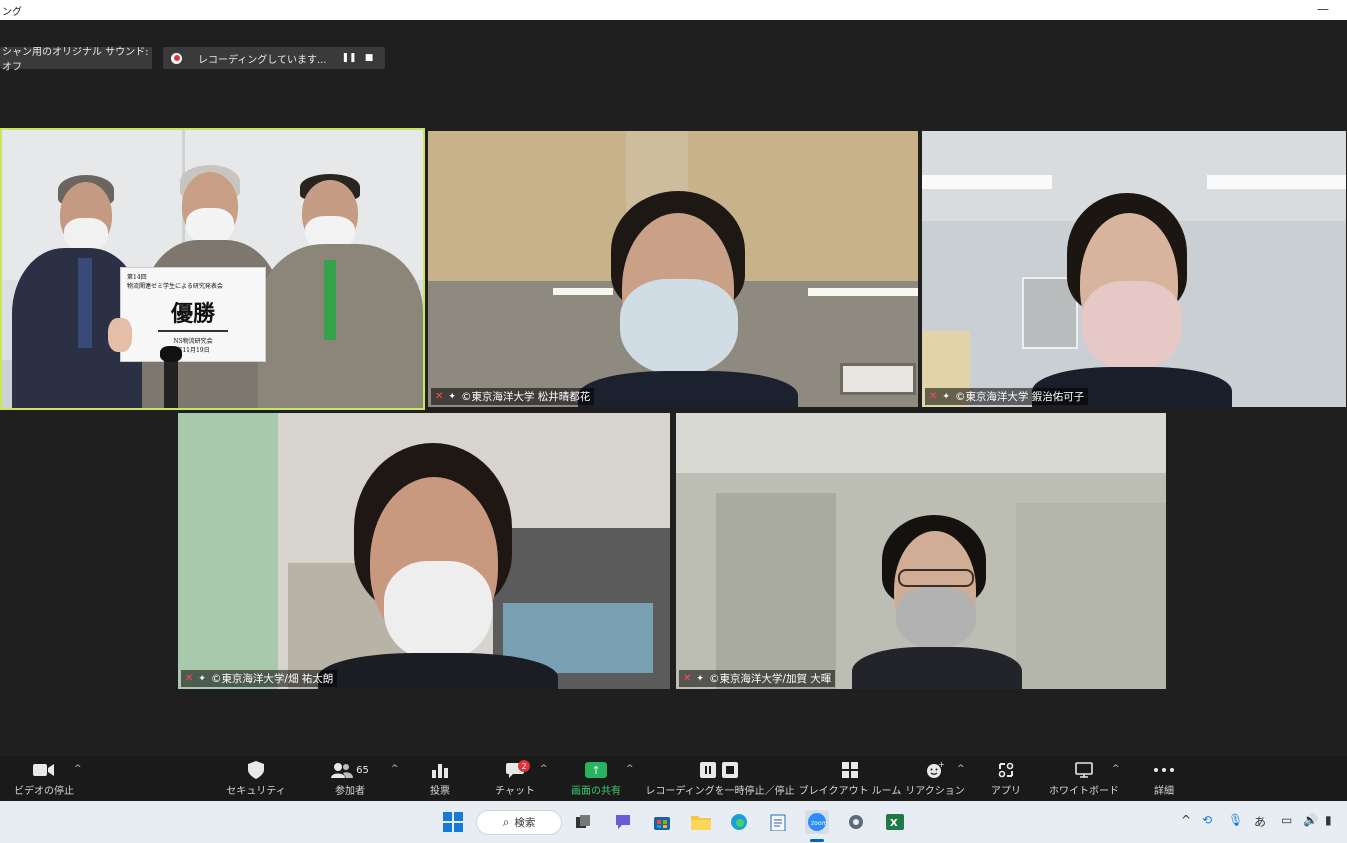 The image size is (1347, 843). What do you see at coordinates (1134, 269) in the screenshot?
I see `video-tile-kaji: ✕ ✦ ©東京海洋大学 鍜治佑可子` at bounding box center [1134, 269].